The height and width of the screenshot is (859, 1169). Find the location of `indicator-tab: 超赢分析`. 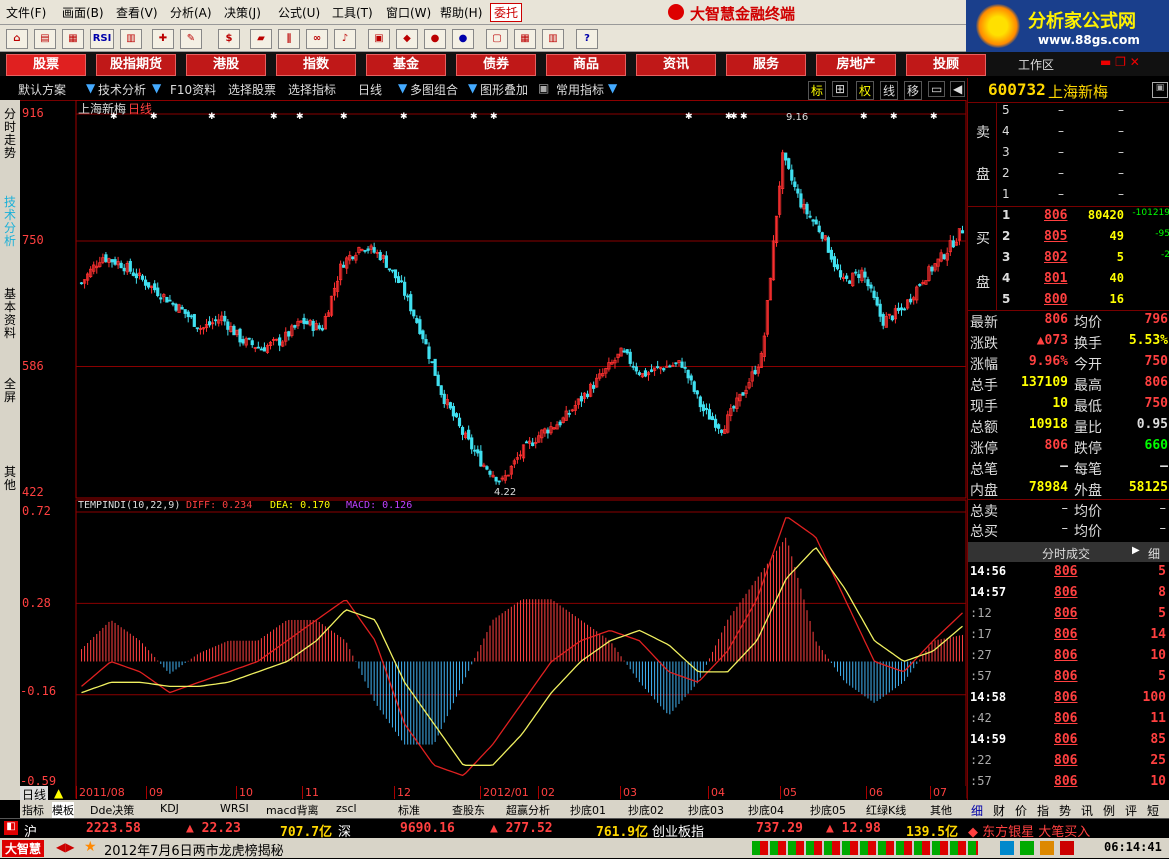

indicator-tab: 超赢分析 is located at coordinates (528, 810).